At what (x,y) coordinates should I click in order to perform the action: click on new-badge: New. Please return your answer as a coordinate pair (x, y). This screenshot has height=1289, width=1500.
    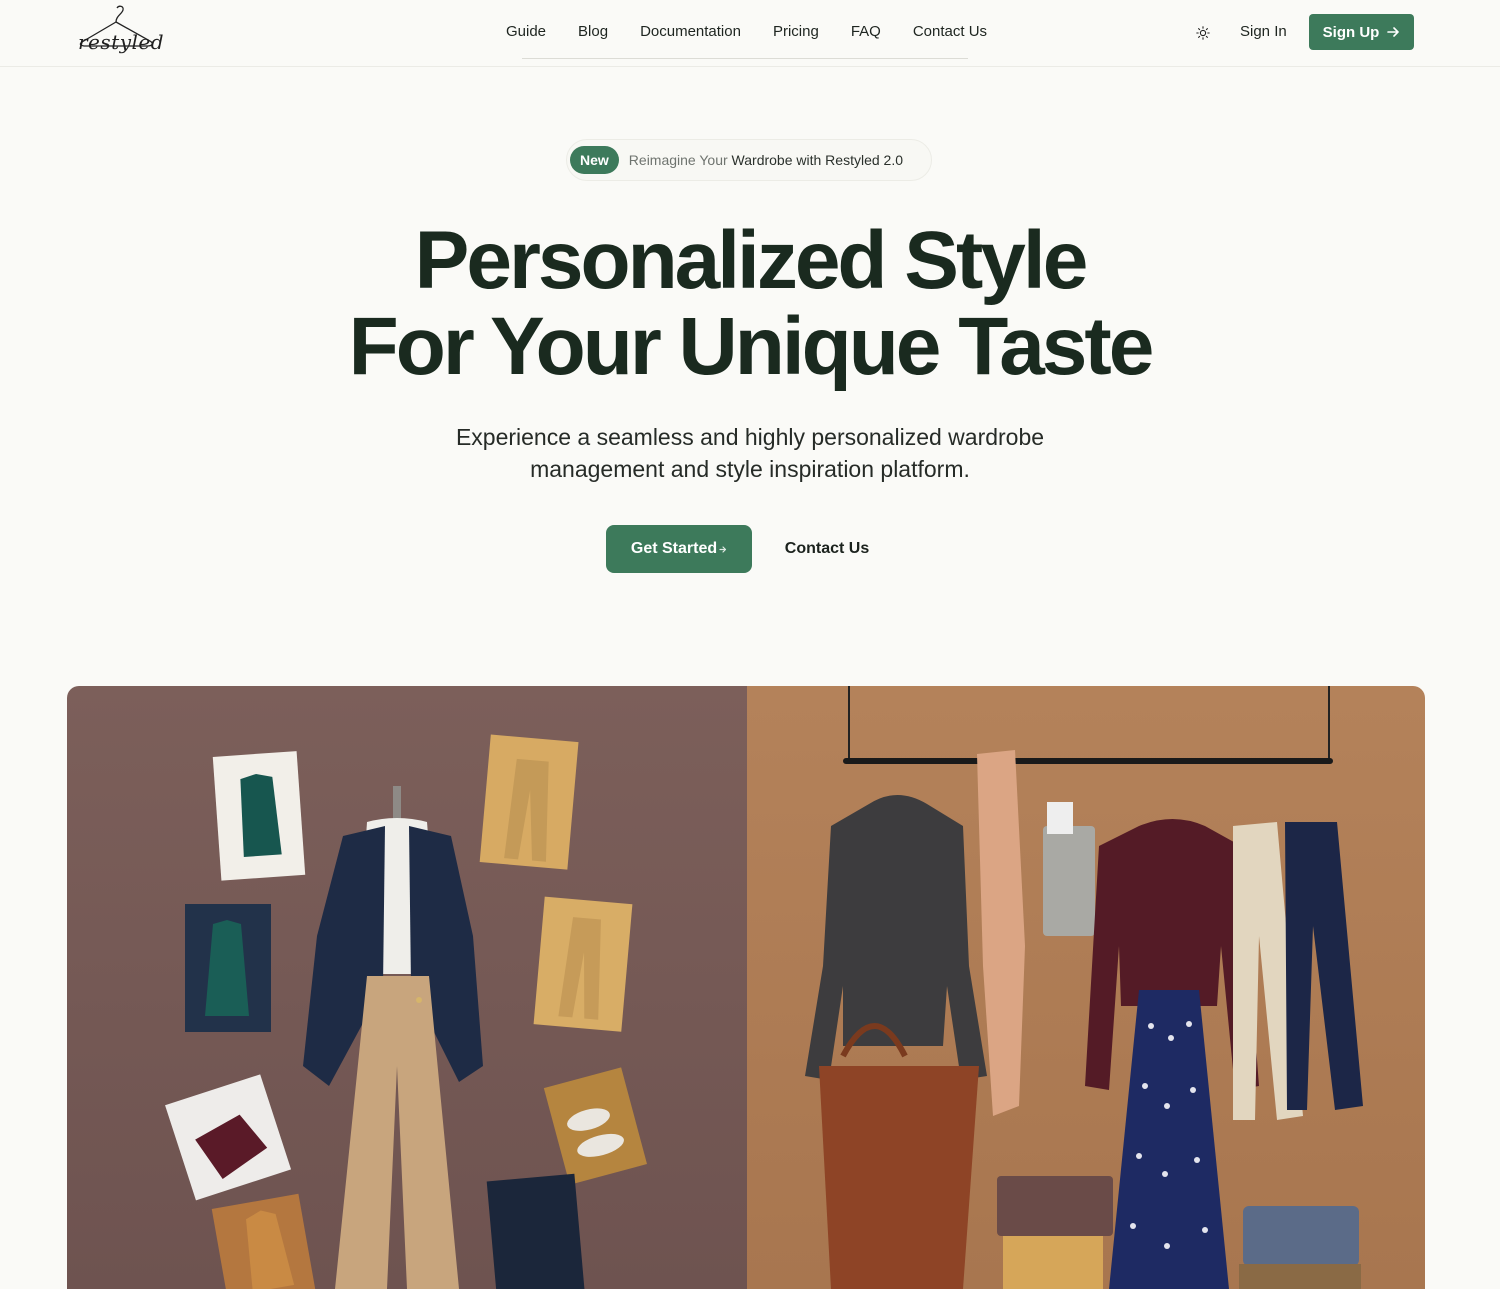
    Looking at the image, I should click on (594, 160).